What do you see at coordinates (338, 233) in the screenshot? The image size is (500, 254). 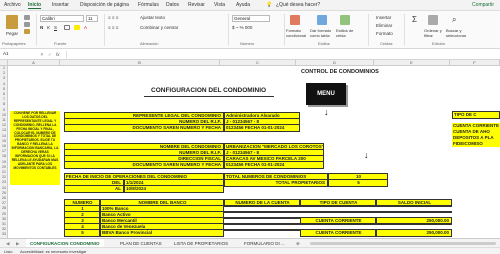 I see `bank-cell-type: CUENTA CORRIENTE` at bounding box center [338, 233].